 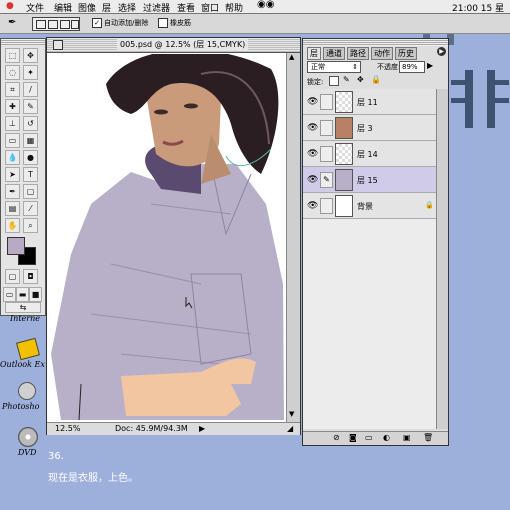 What do you see at coordinates (430, 65) in the screenshot?
I see `opacity-slider-arrow-icon: ▶` at bounding box center [430, 65].